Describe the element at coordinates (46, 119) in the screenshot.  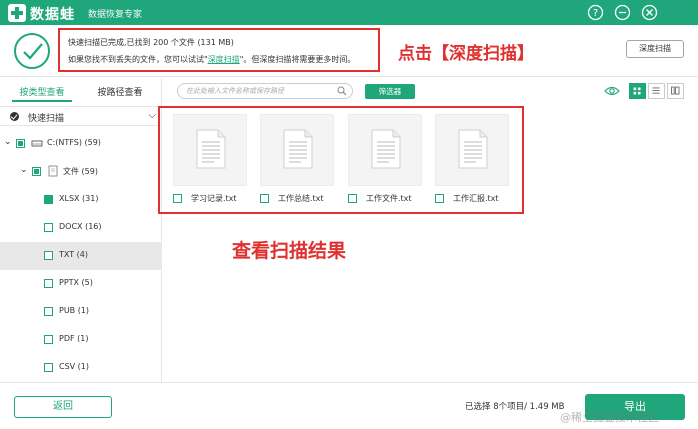
I see `scan-mode-label: 快速扫描` at that location.